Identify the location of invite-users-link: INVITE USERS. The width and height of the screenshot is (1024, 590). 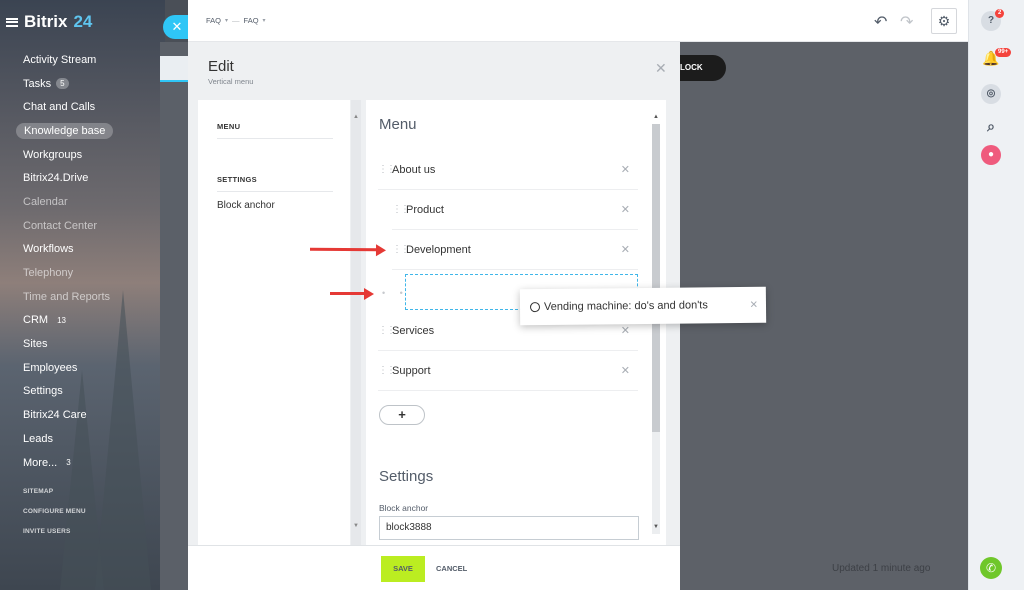
(54, 538).